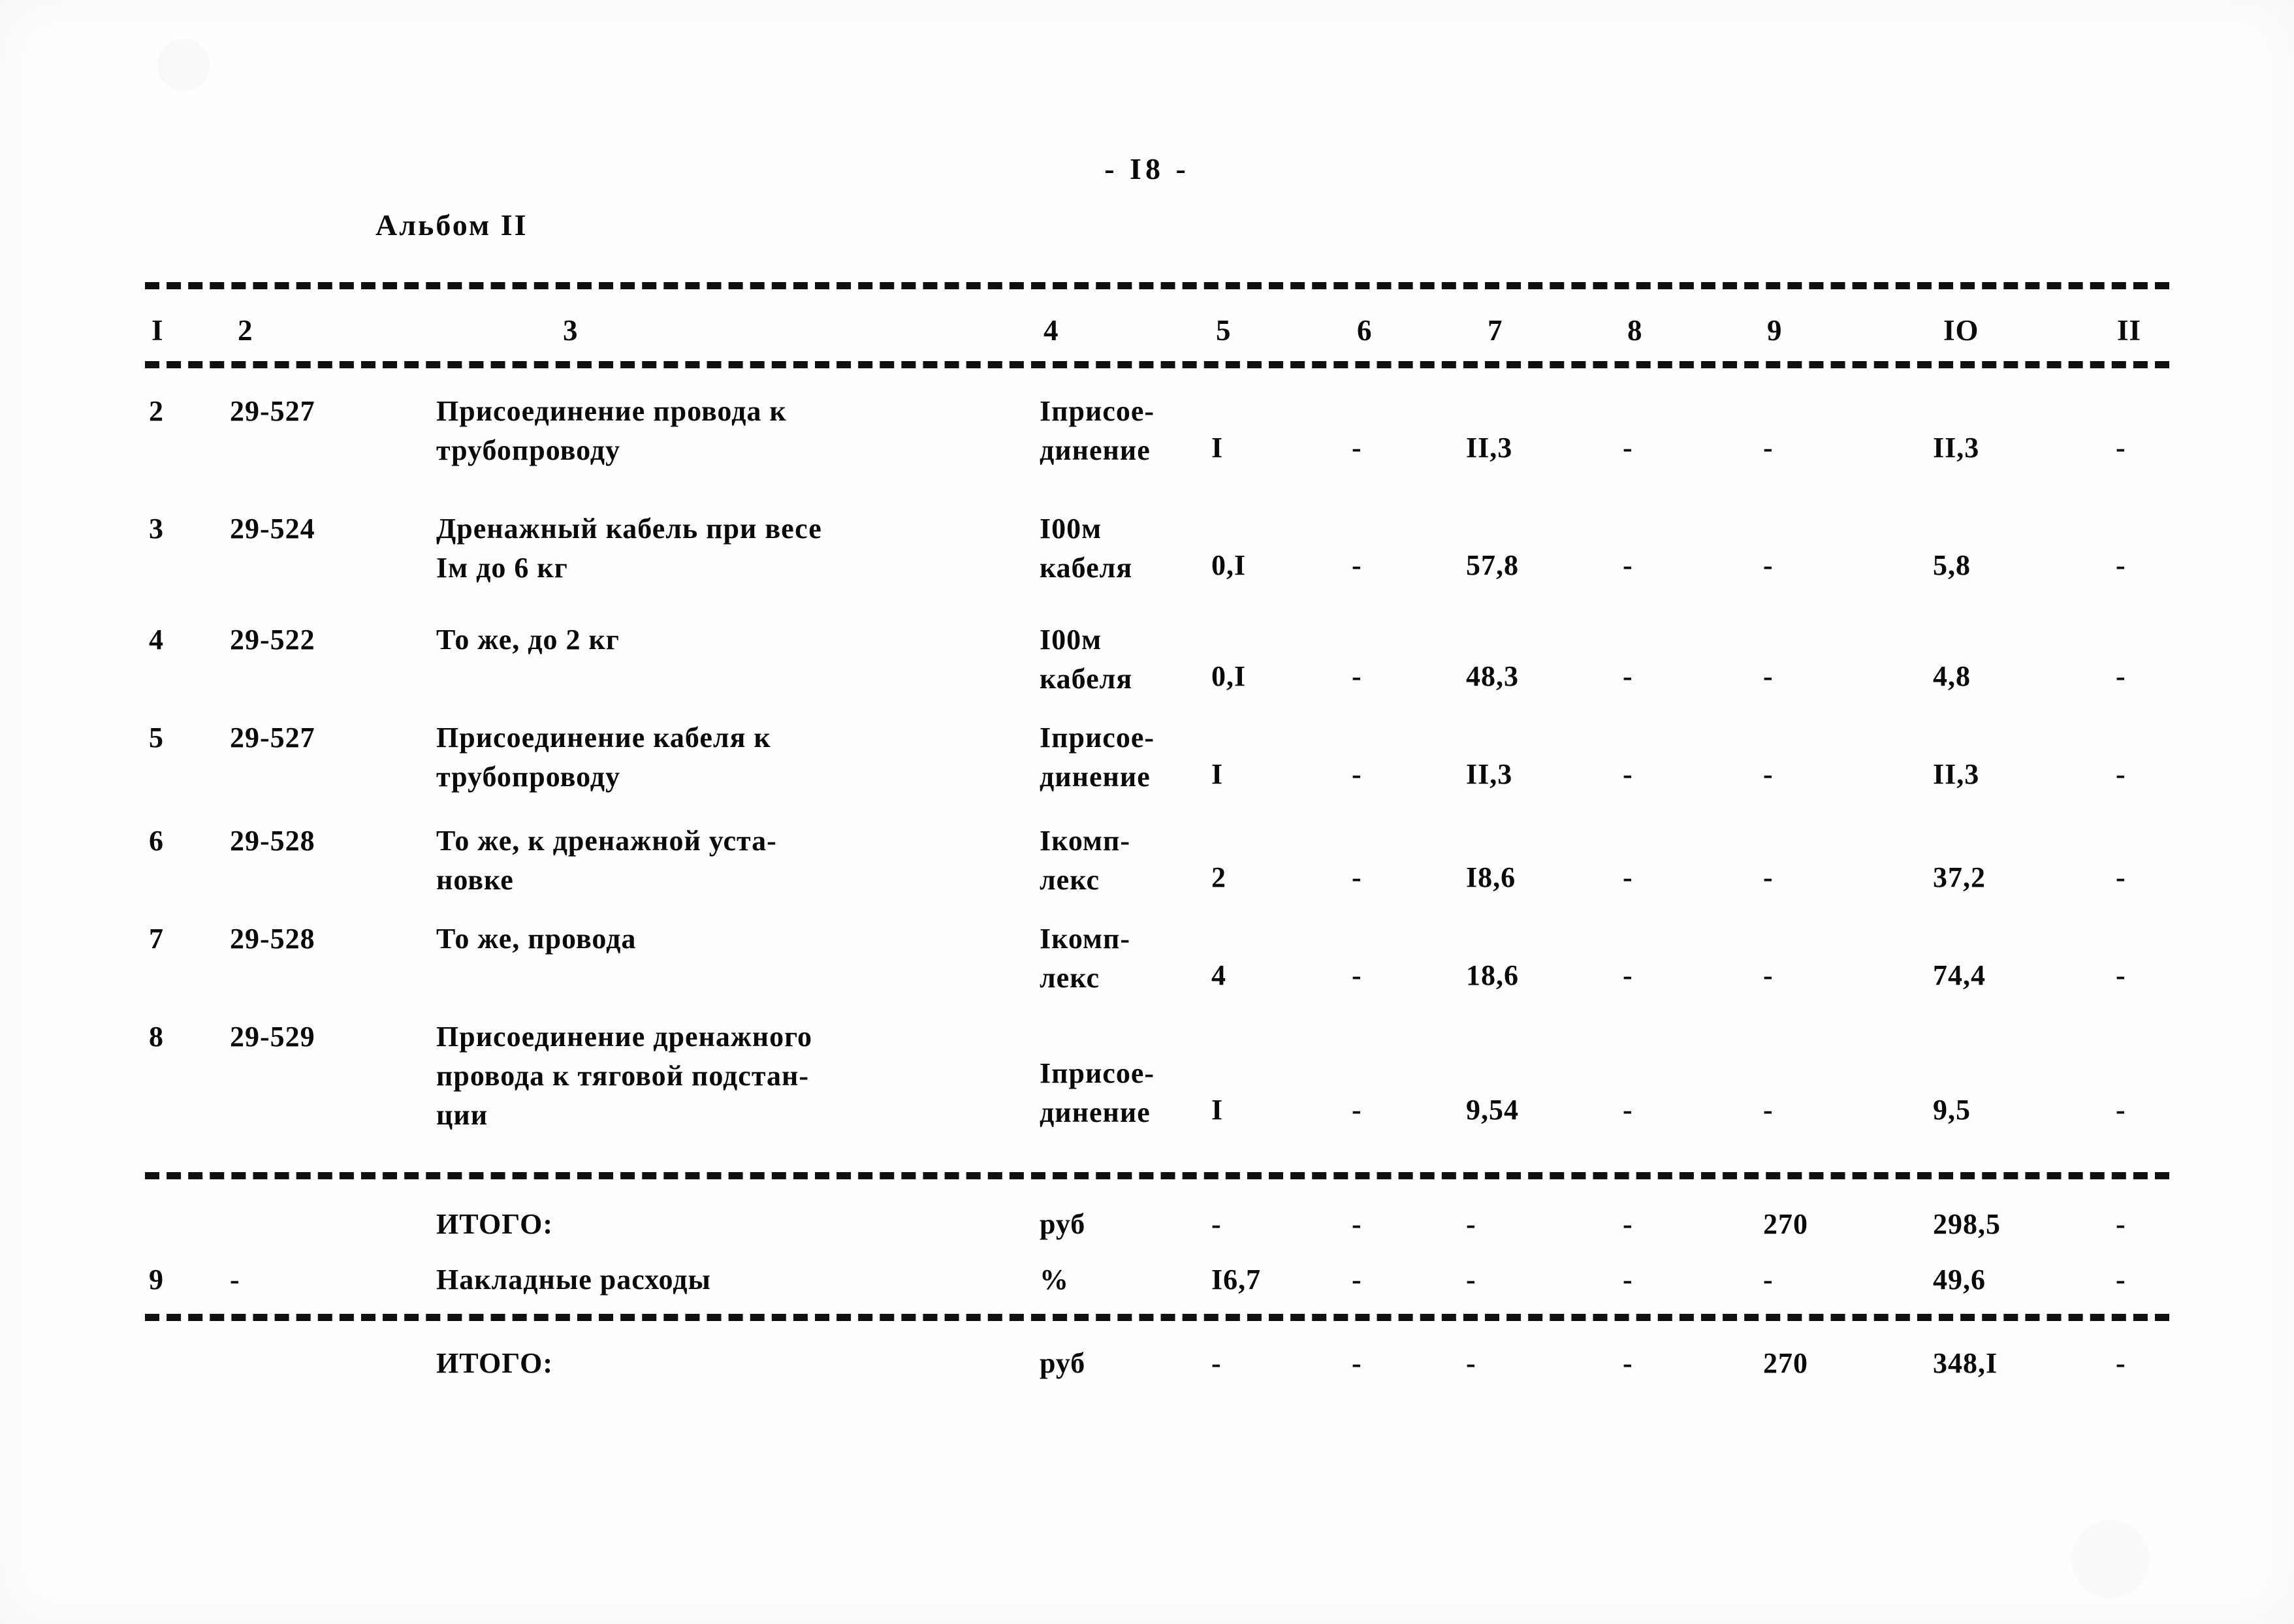 This screenshot has height=1624, width=2294. Describe the element at coordinates (1157, 285) in the screenshot. I see `table-rule-top` at that location.